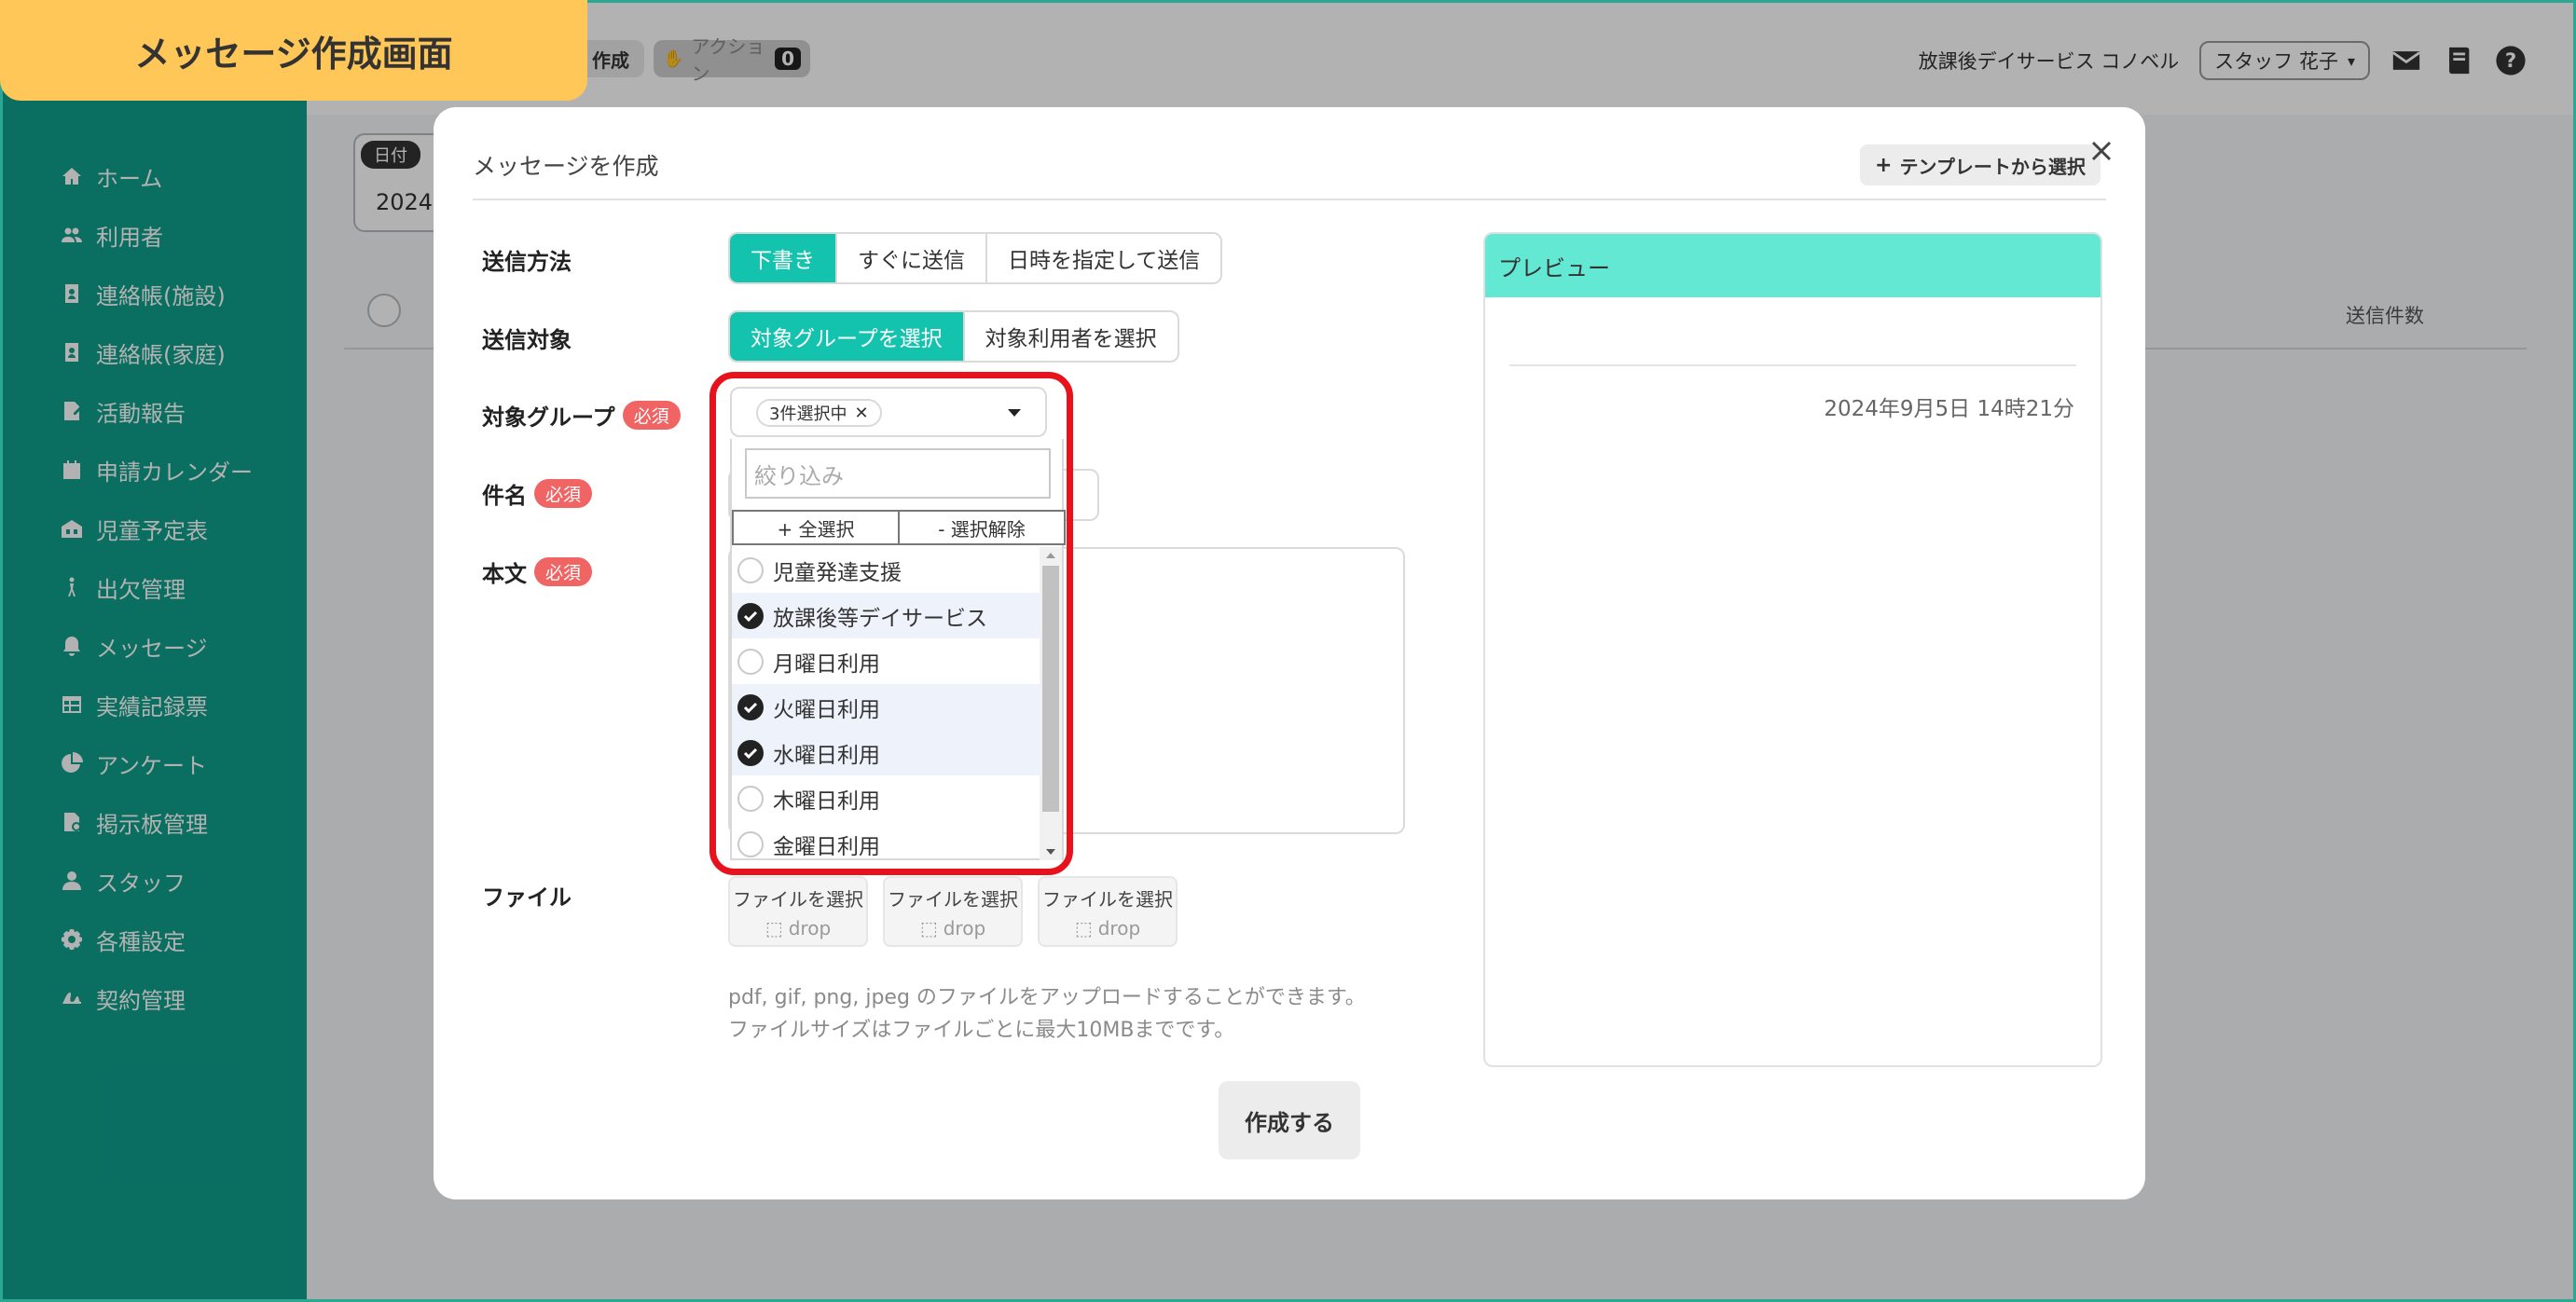 The height and width of the screenshot is (1302, 2576). Describe the element at coordinates (886, 615) in the screenshot. I see `dropdown-option: 放課後等デイサービス` at that location.